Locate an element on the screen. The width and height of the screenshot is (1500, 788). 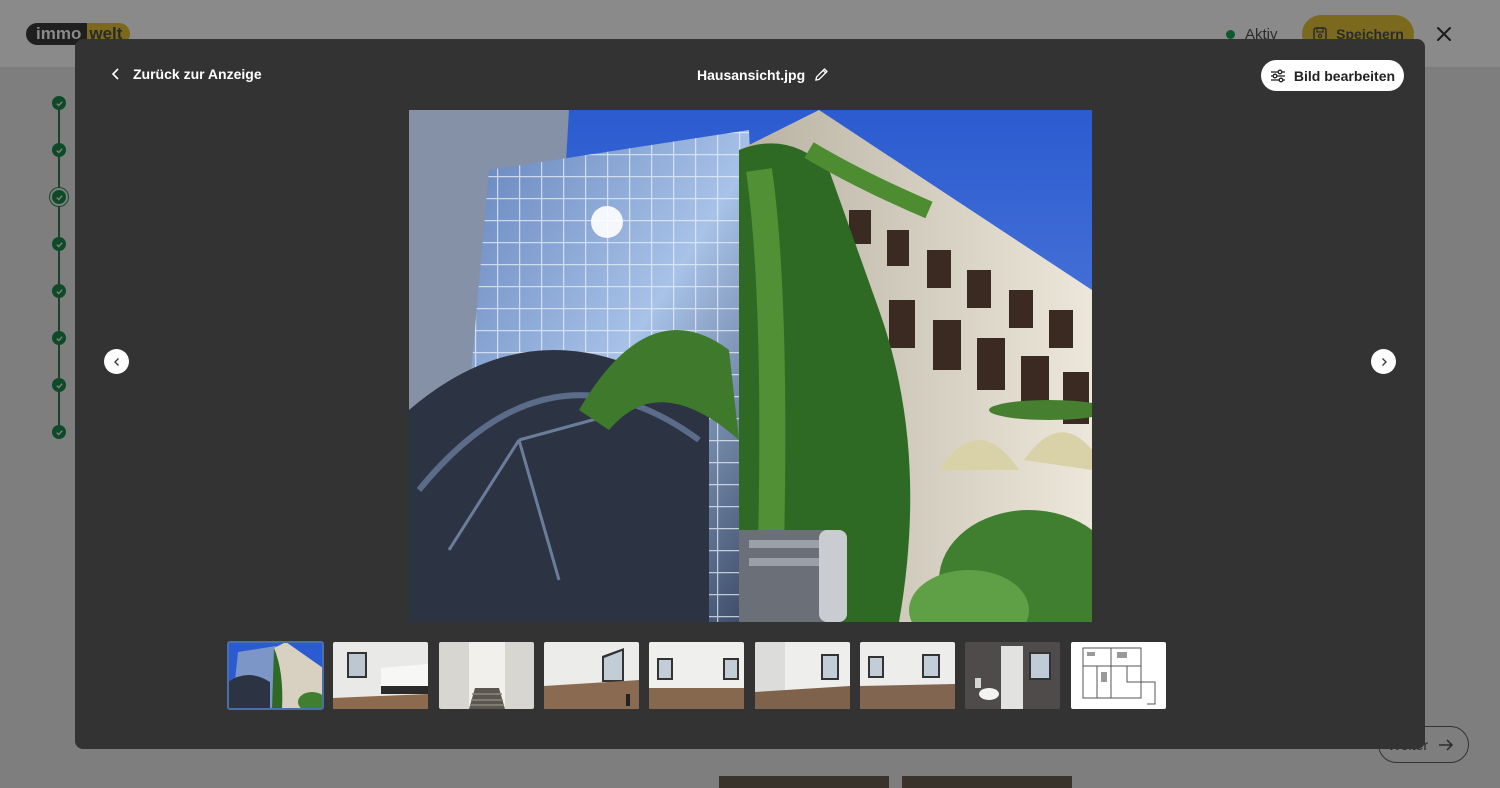
status-dot-icon is located at coordinates (1230, 34).